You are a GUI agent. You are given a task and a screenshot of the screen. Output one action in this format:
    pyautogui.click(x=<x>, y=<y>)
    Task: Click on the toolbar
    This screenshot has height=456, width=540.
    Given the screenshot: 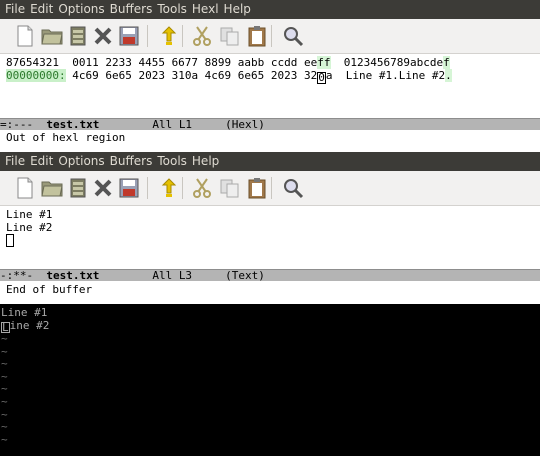 What is the action you would take?
    pyautogui.click(x=270, y=36)
    